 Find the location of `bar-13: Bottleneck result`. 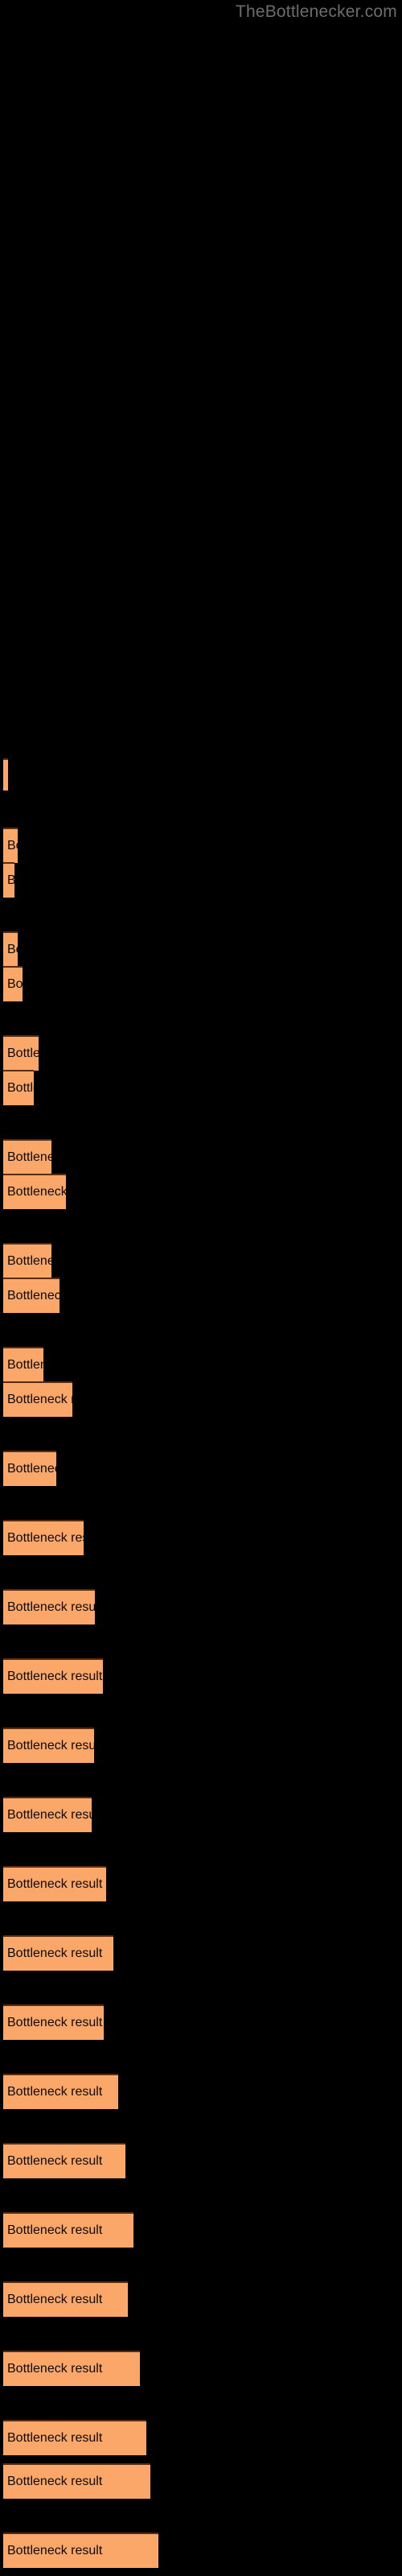

bar-13: Bottleneck result is located at coordinates (37, 1399).